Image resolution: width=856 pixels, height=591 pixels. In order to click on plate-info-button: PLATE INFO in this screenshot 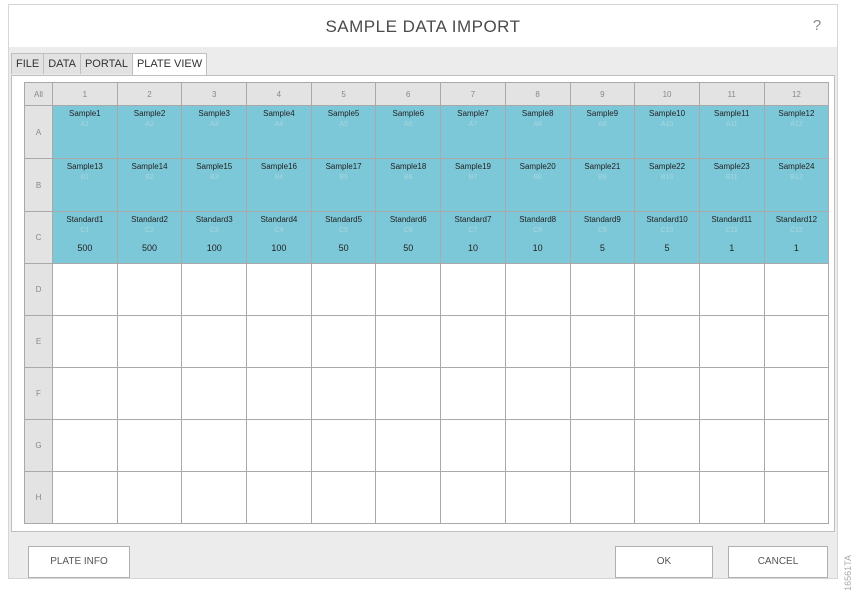, I will do `click(79, 562)`.